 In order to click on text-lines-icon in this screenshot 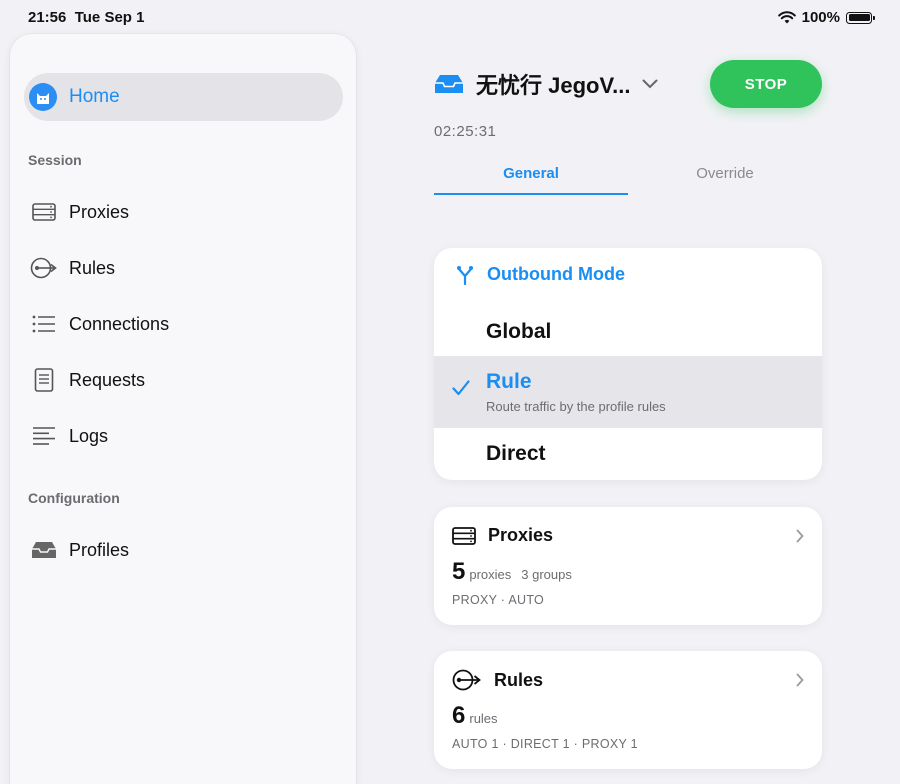, I will do `click(44, 436)`.